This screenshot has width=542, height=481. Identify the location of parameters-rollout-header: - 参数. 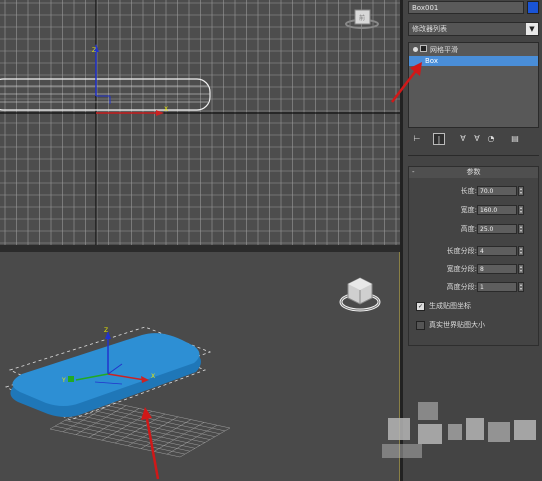
(473, 172).